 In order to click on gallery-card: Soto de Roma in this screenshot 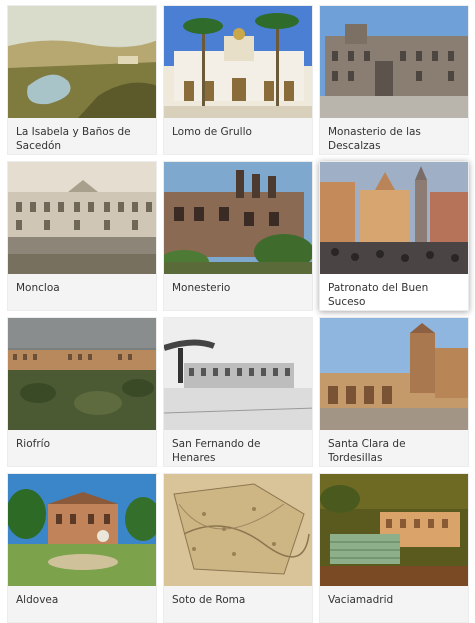, I will do `click(238, 548)`.